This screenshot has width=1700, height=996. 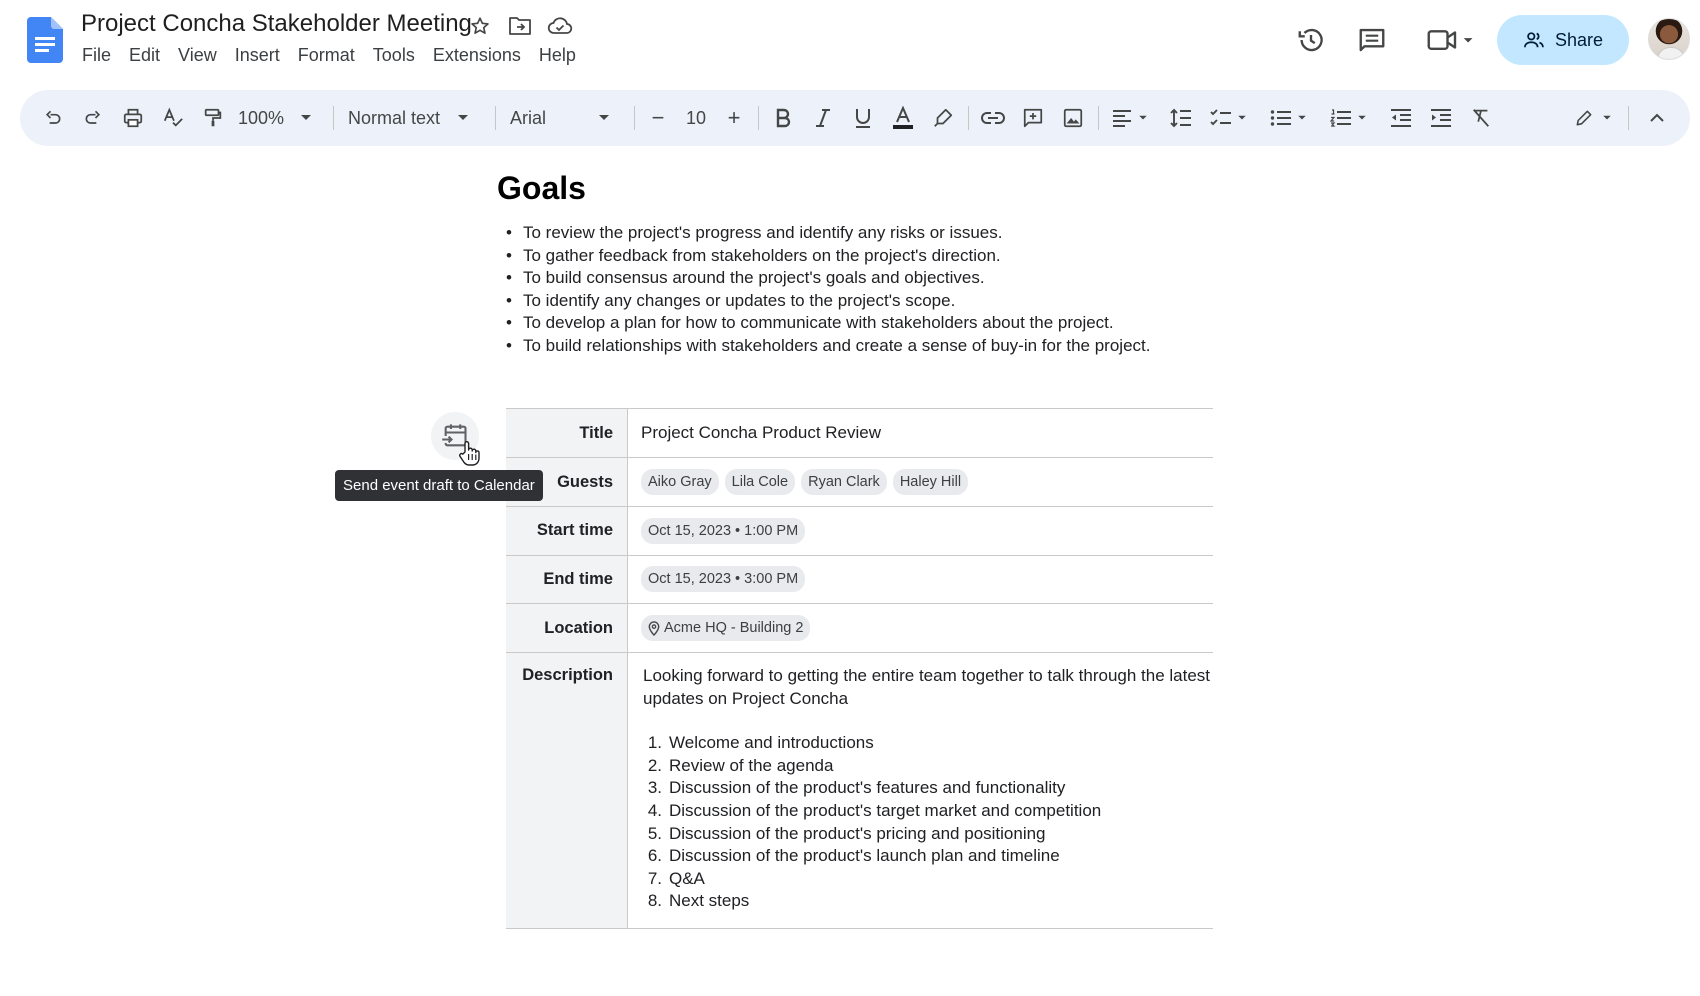 I want to click on location-chip: Acme HQ - Building 2, so click(x=726, y=628).